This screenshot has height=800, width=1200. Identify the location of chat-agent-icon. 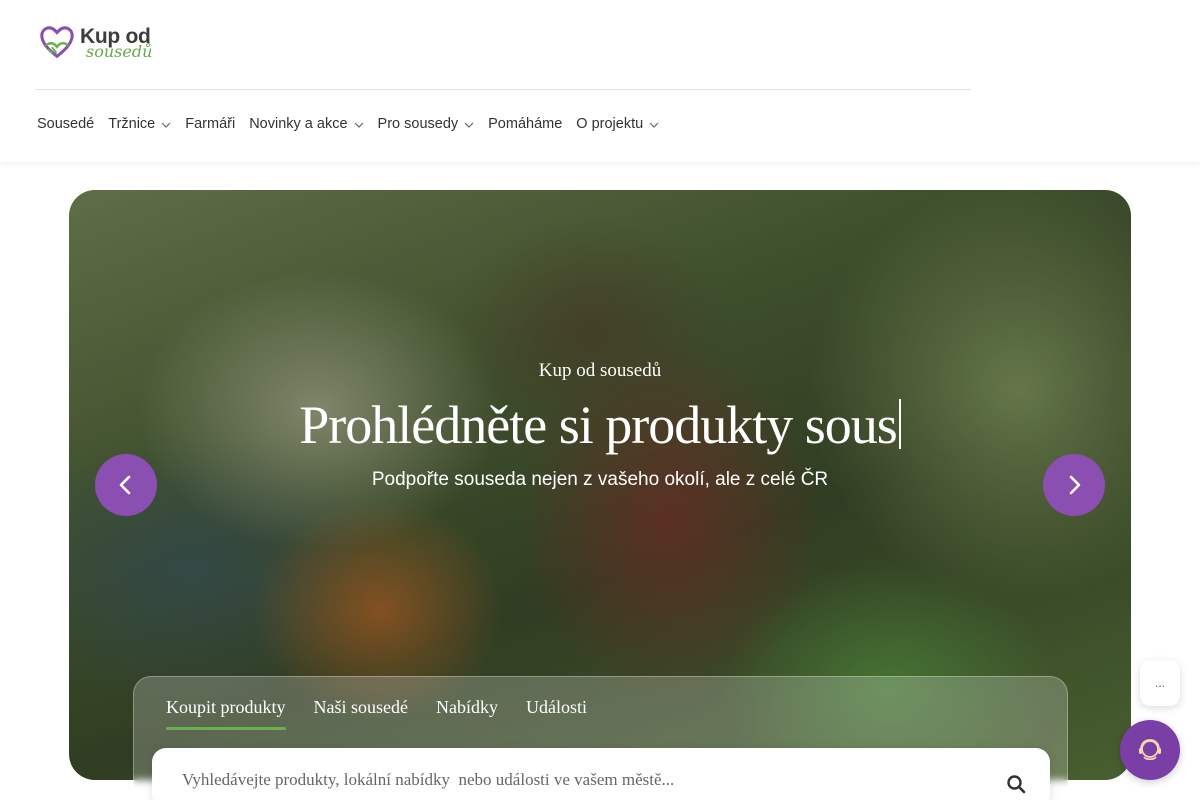
(1150, 750).